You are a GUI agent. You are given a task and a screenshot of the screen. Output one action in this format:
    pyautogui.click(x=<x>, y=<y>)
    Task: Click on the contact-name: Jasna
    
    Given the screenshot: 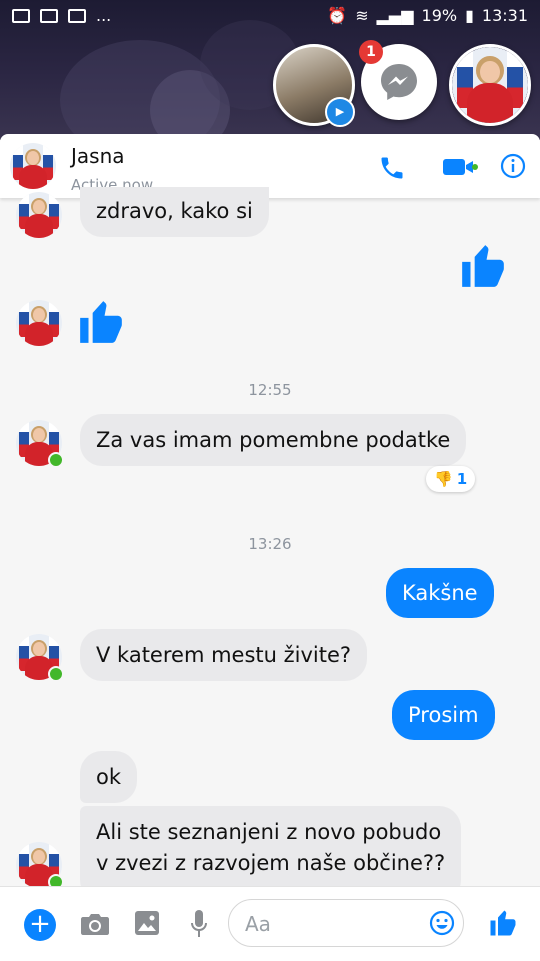 What is the action you would take?
    pyautogui.click(x=98, y=156)
    